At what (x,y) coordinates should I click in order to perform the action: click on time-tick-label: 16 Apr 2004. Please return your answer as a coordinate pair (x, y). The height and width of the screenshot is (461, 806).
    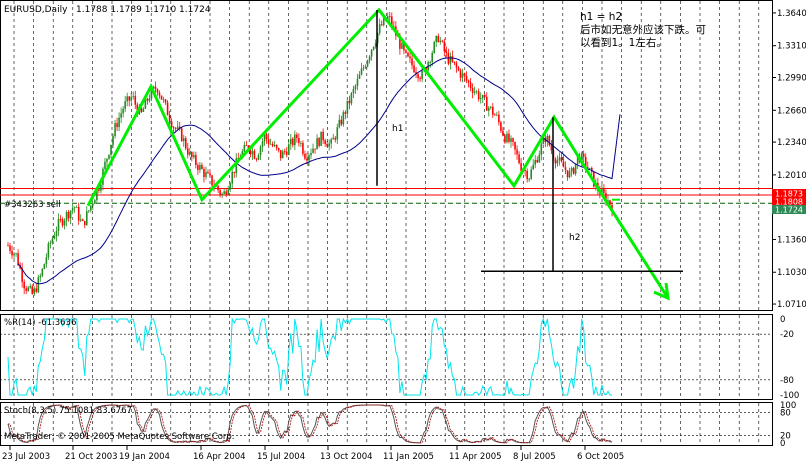
    Looking at the image, I should click on (219, 456).